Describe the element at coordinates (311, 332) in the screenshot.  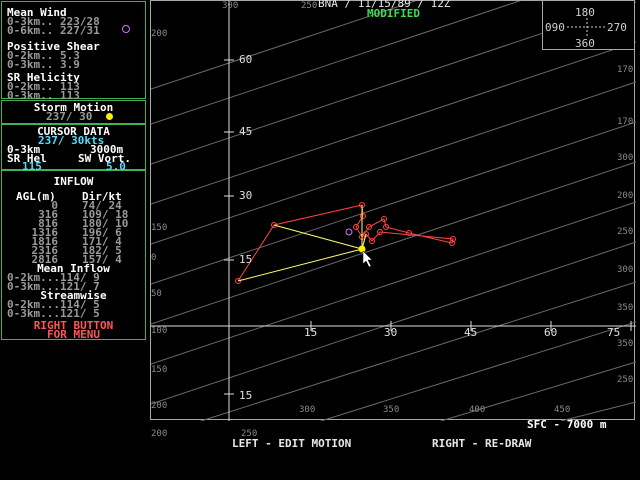
I see `speed-axis-15: 15` at that location.